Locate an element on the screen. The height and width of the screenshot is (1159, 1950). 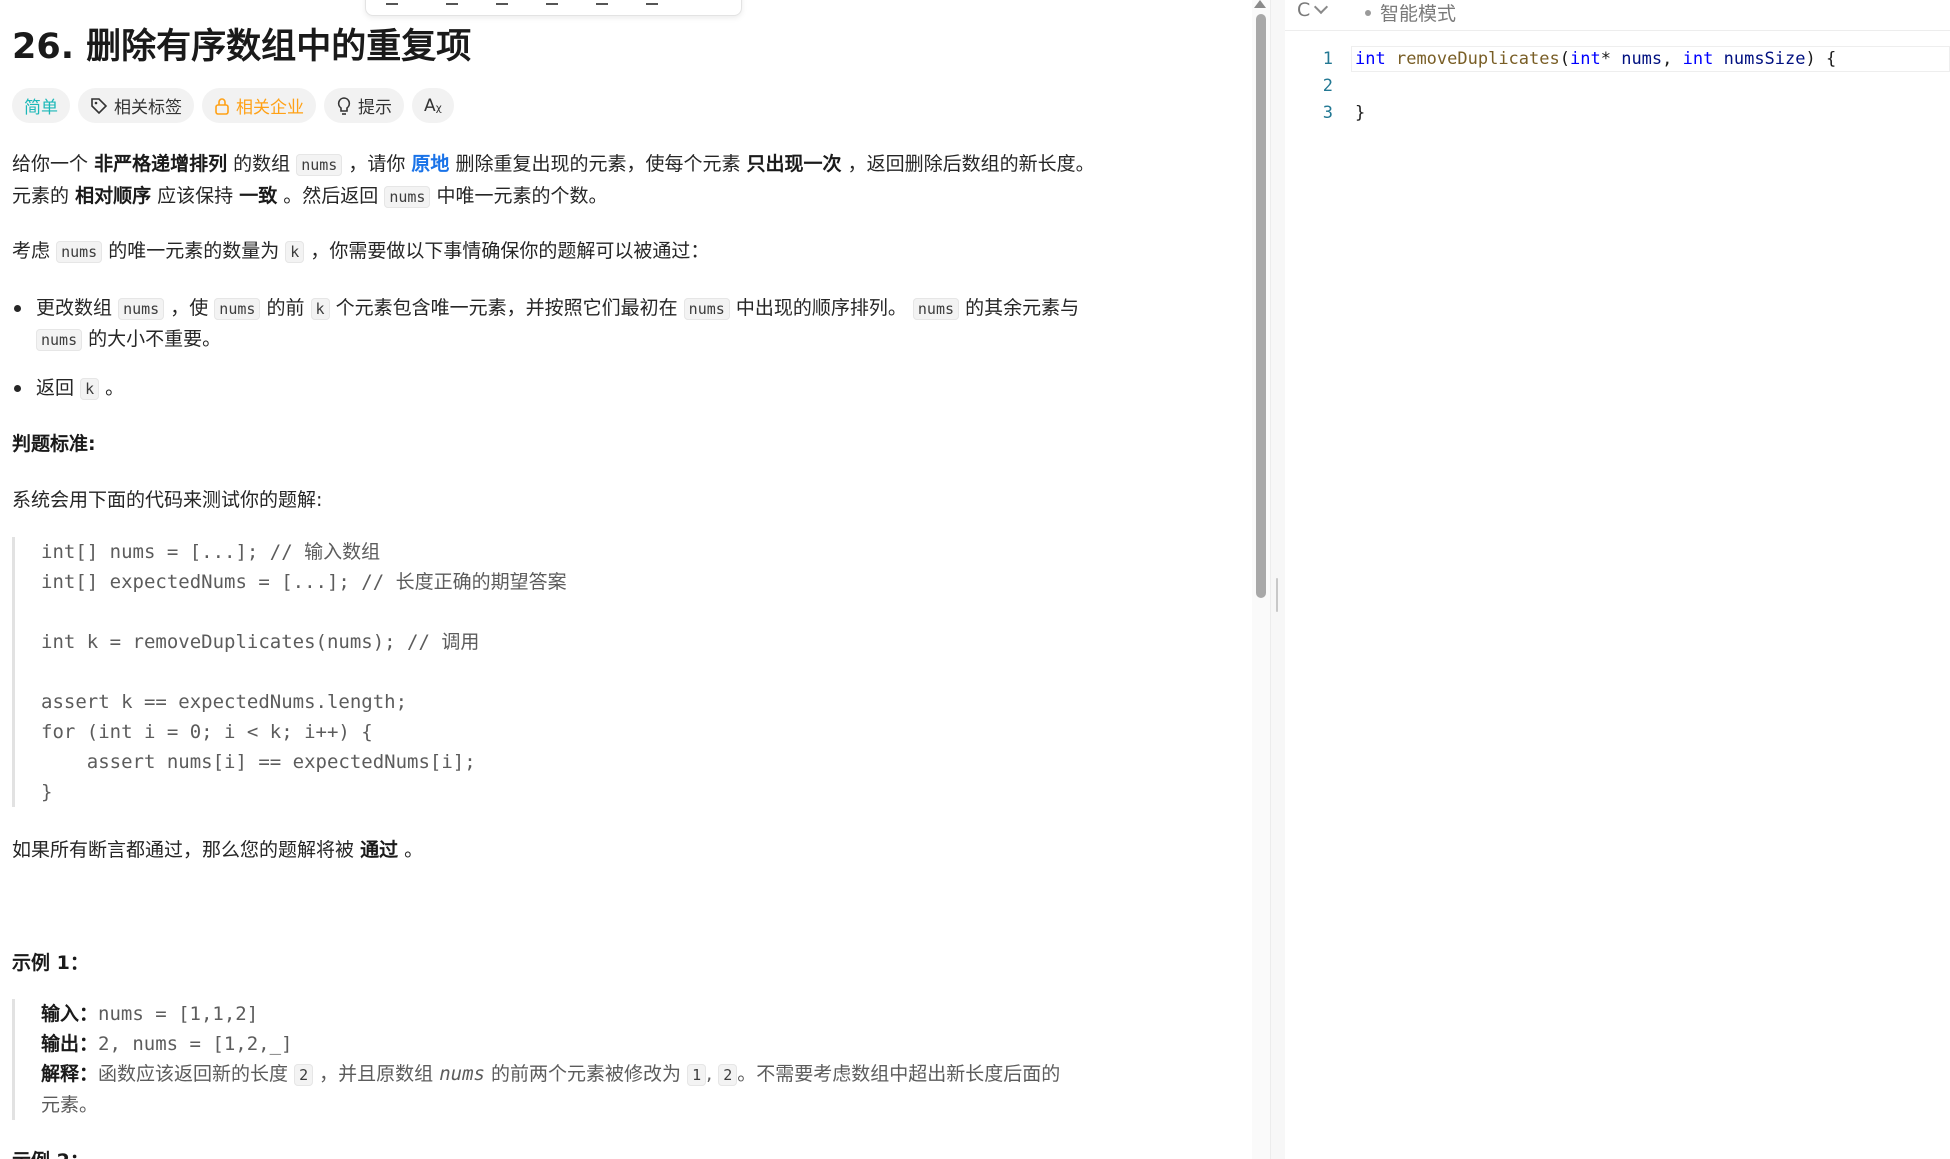
code-line: int k = removeDuplicates(nums); // 调用 is located at coordinates (260, 642).